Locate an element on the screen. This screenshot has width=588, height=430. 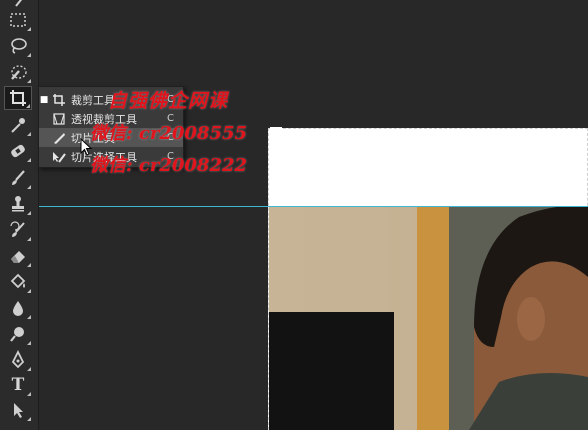
watermark-wechat-1: 微信: cr2008555 is located at coordinates (169, 133).